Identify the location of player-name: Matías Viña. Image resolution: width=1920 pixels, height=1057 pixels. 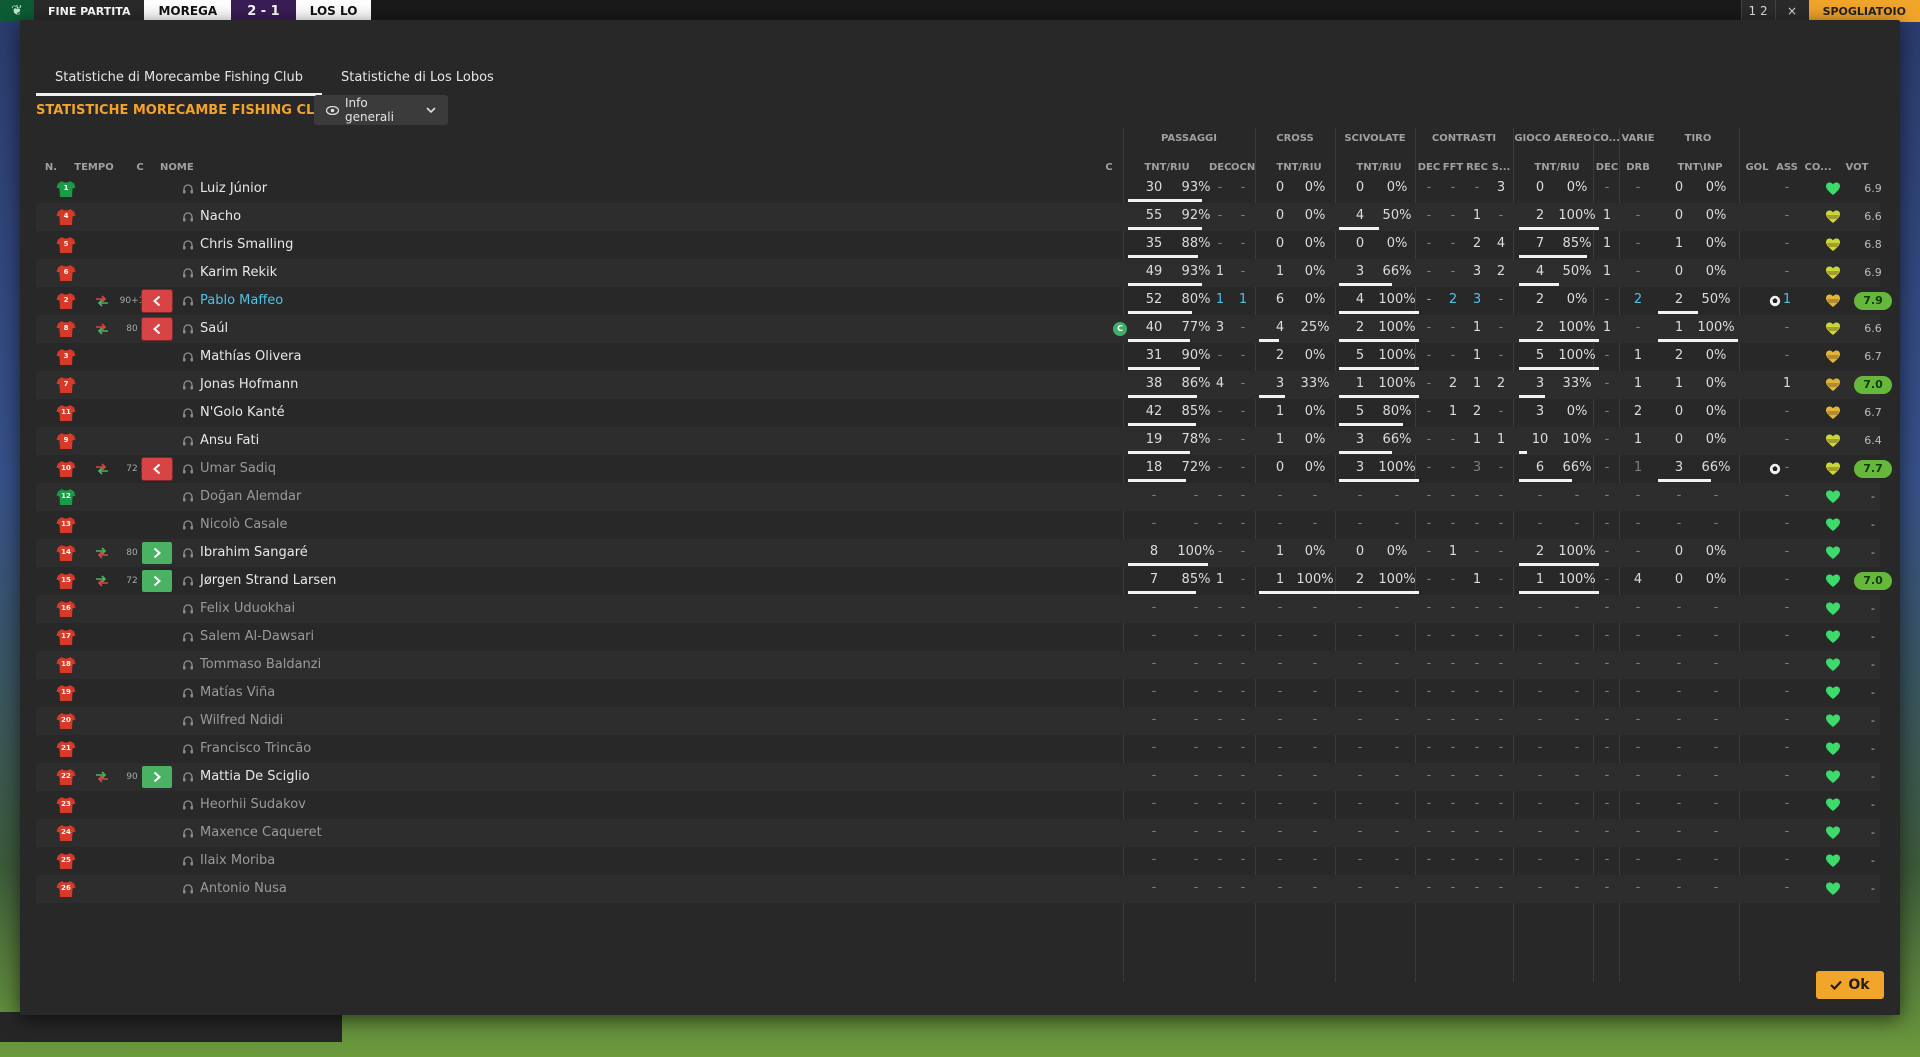
(237, 693).